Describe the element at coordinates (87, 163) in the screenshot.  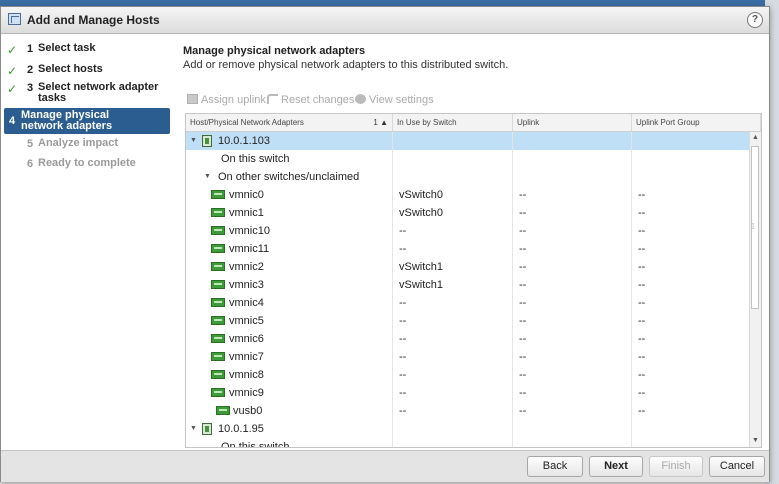
I see `step-label: Ready to complete` at that location.